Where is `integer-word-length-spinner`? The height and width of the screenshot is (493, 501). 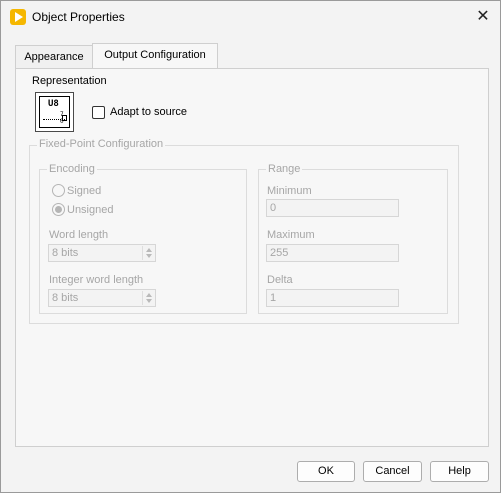
integer-word-length-spinner is located at coordinates (148, 298).